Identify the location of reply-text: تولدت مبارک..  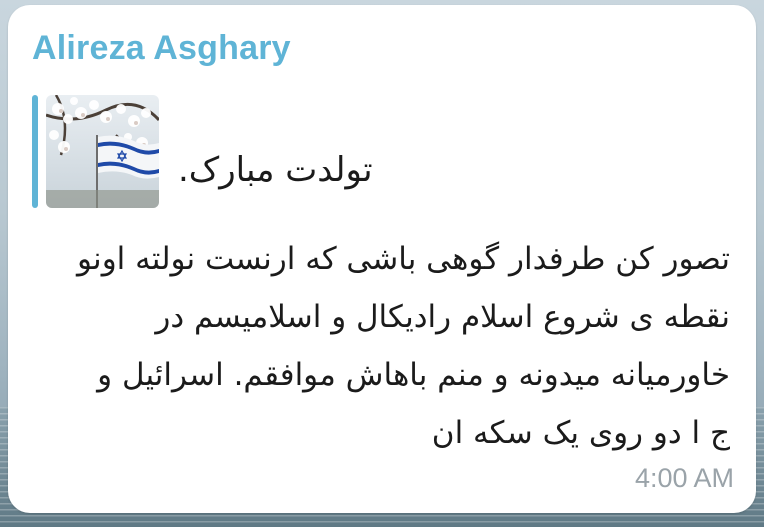
(275, 170).